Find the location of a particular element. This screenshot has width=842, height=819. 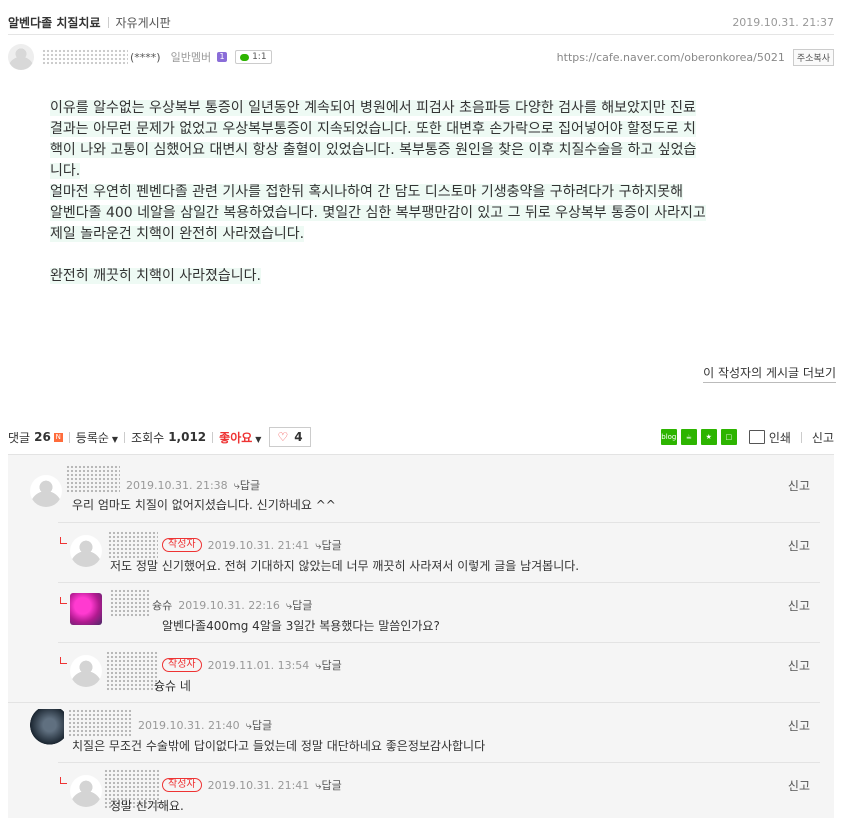

comment-reply-item: 작성자 2019.11.01. 13:54 ⤷답글 슝슈 네 신고 is located at coordinates (421, 673).